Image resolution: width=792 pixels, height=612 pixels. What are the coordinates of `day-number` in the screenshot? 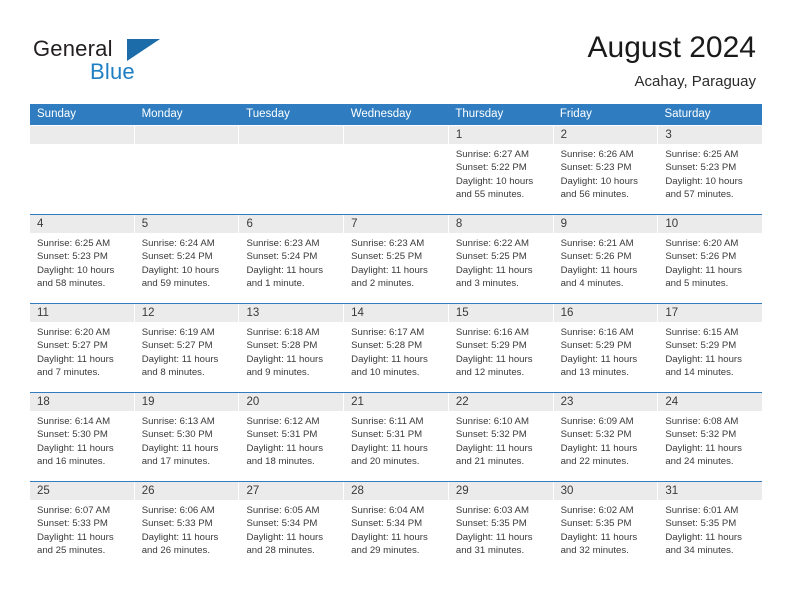 It's located at (396, 135).